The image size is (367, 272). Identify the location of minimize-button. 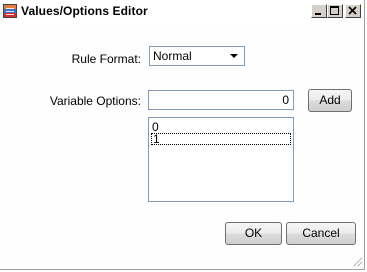
(319, 11).